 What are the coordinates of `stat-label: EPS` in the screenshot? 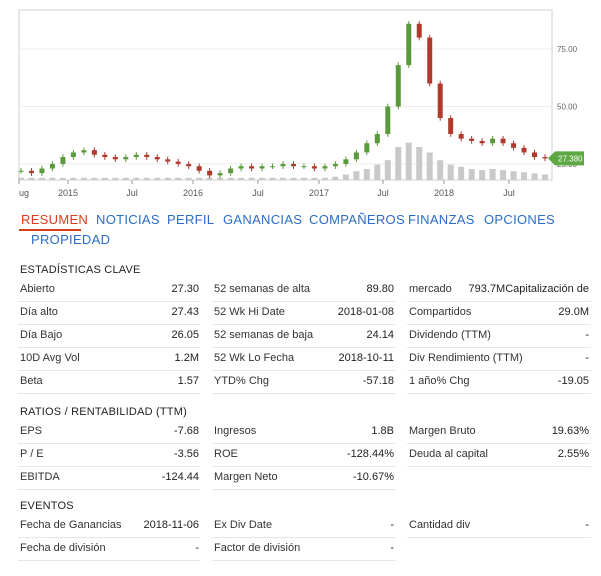 It's located at (31, 431).